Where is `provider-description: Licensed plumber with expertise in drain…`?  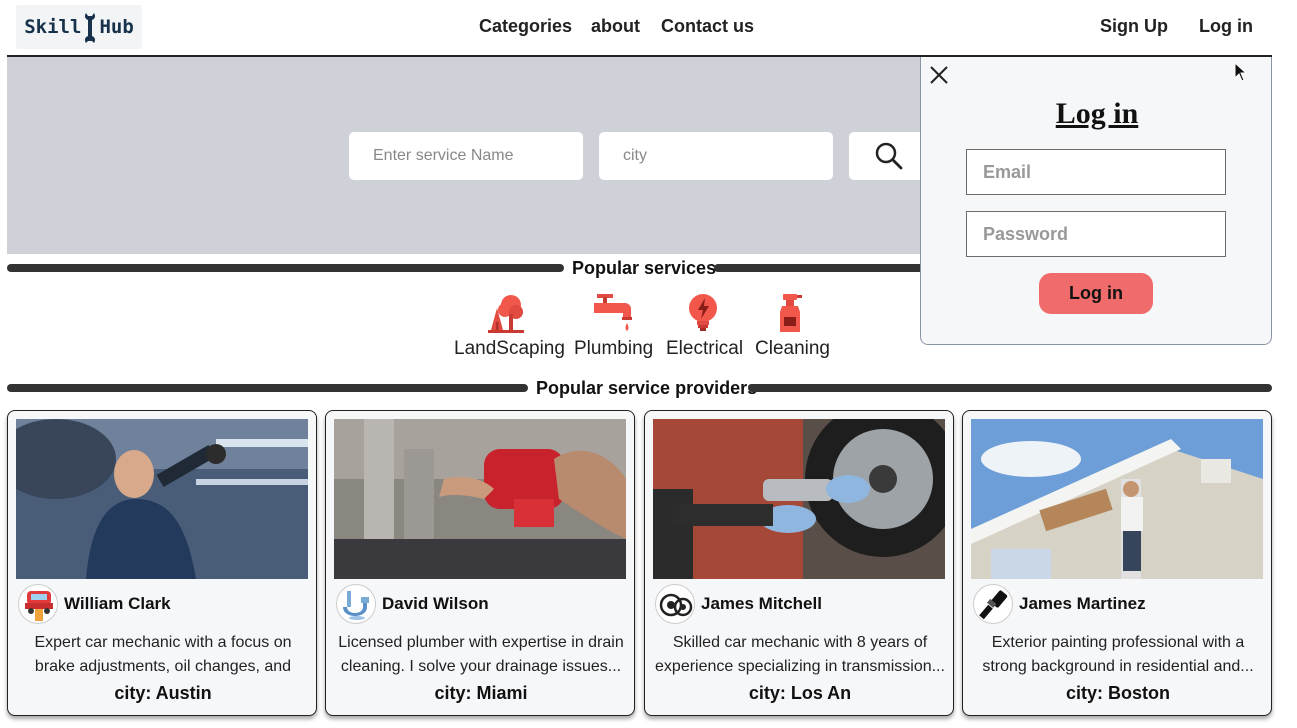 provider-description: Licensed plumber with expertise in drain… is located at coordinates (481, 654).